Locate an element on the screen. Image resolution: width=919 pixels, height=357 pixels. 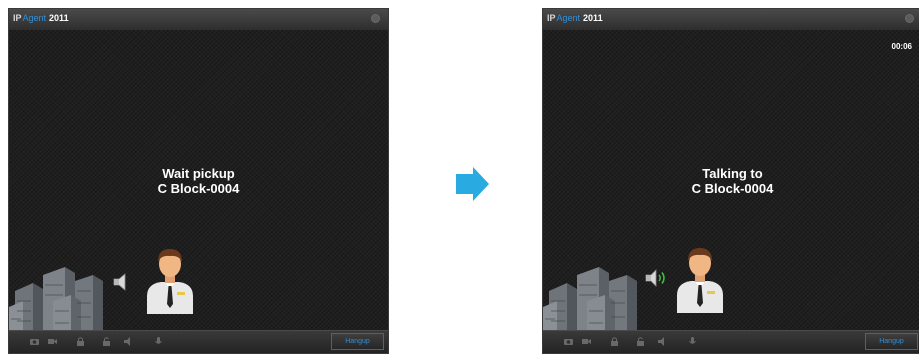
arrow-right-icon is located at coordinates (472, 184).